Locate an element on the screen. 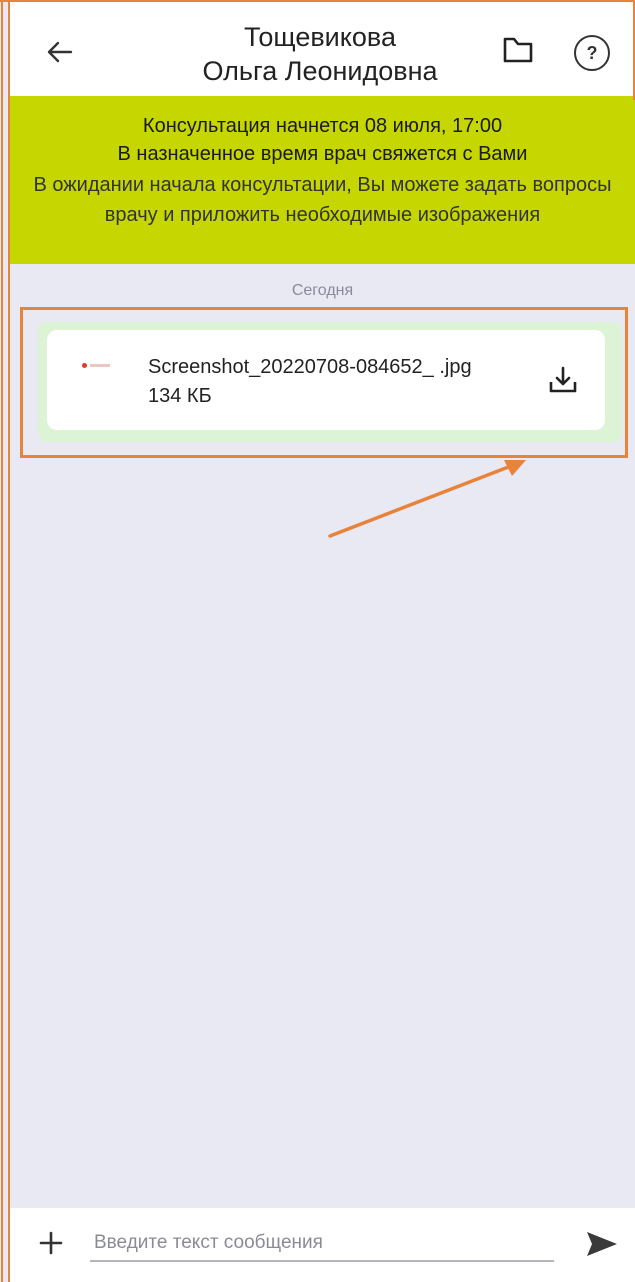  annotation-arrow is located at coordinates (427, 499).